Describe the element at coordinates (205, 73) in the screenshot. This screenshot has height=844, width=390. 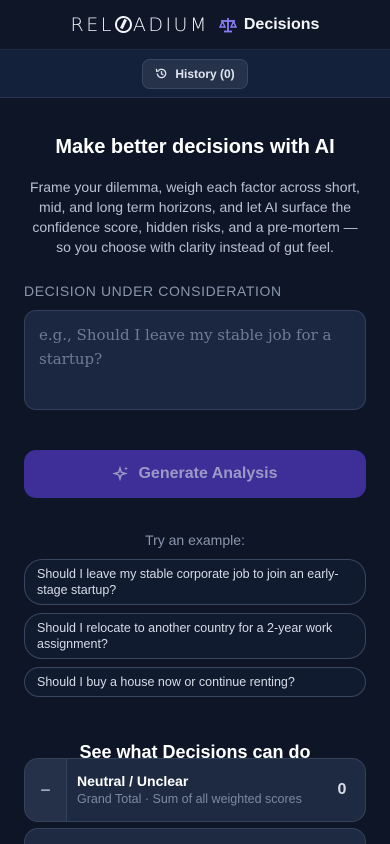
I see `history-label: History (0)` at that location.